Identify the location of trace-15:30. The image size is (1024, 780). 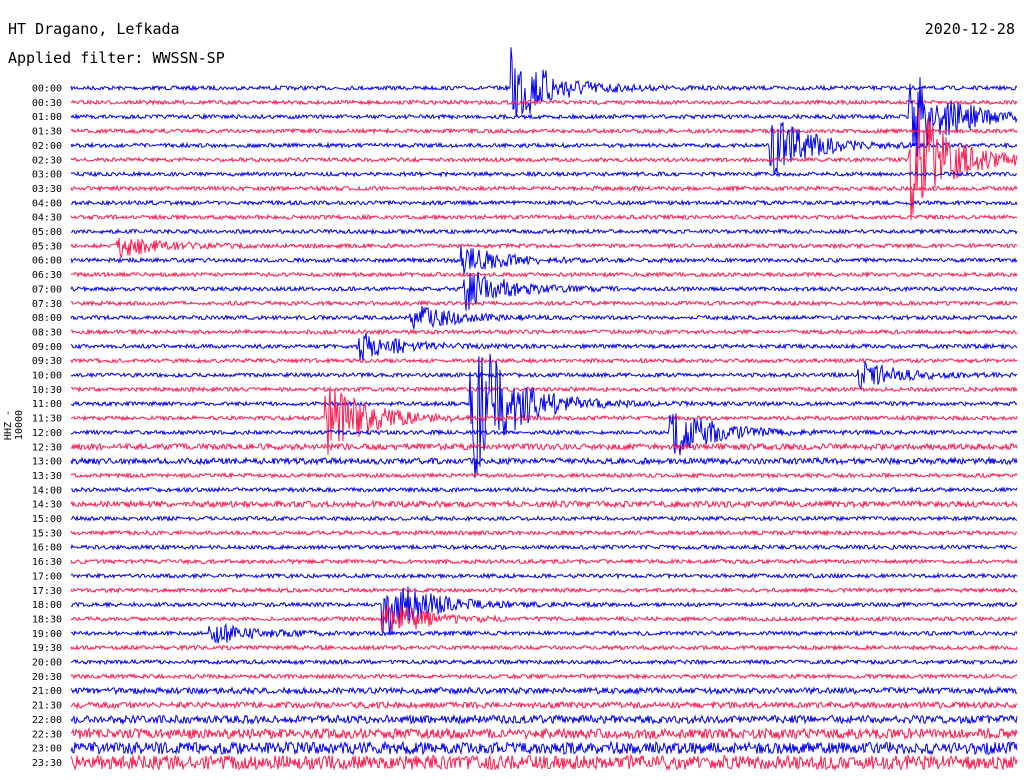
(544, 533).